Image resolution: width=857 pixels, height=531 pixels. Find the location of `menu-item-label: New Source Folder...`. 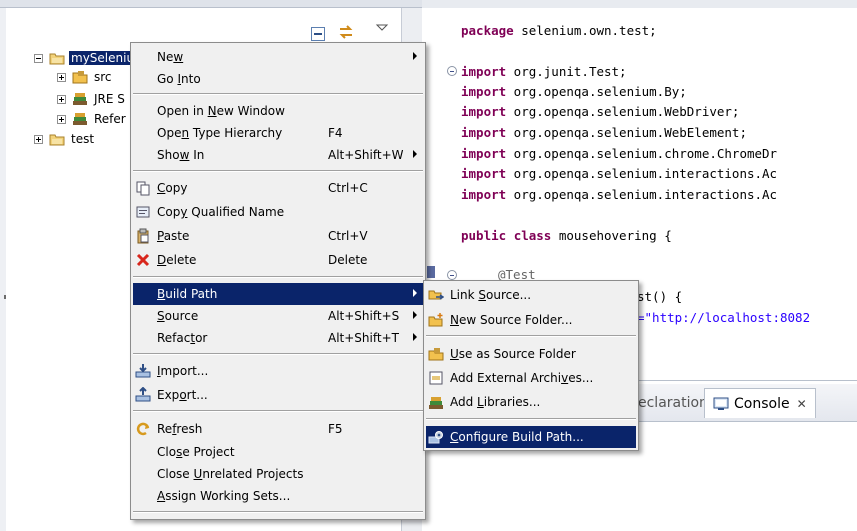

menu-item-label: New Source Folder... is located at coordinates (511, 320).